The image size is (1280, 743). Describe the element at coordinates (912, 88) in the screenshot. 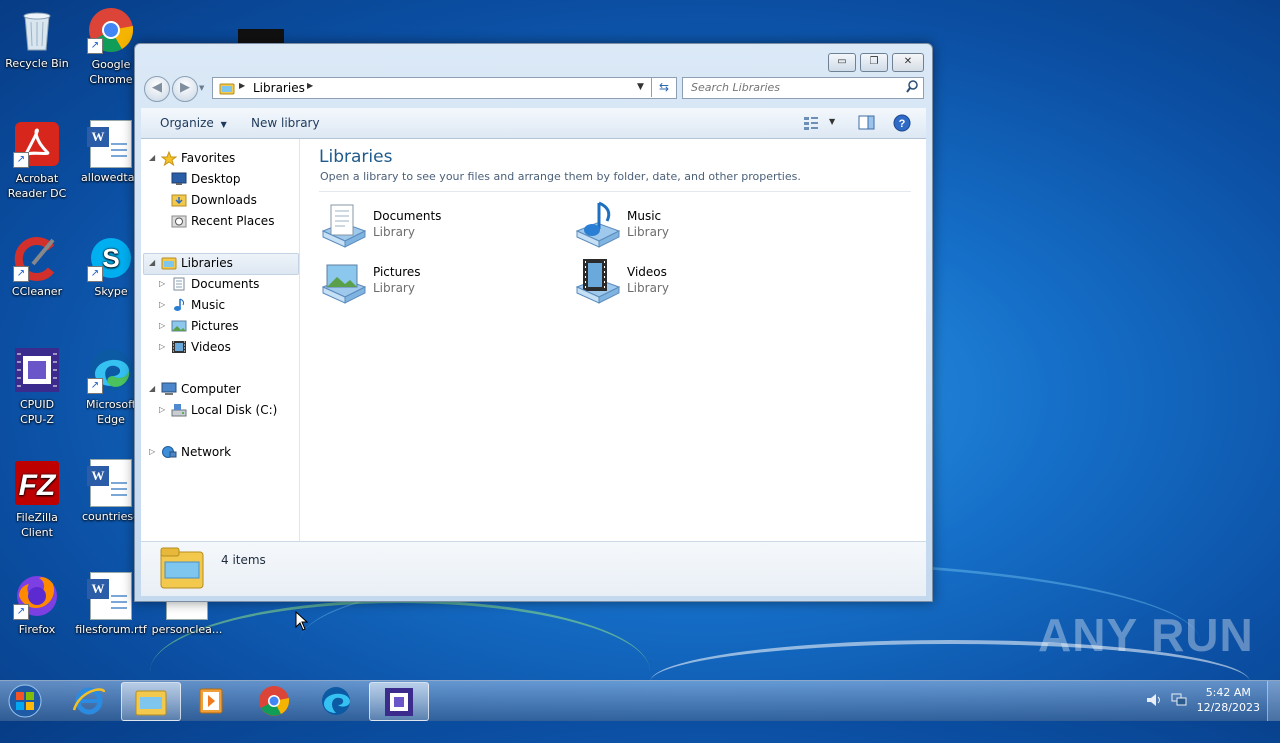

I see `search-icon` at that location.